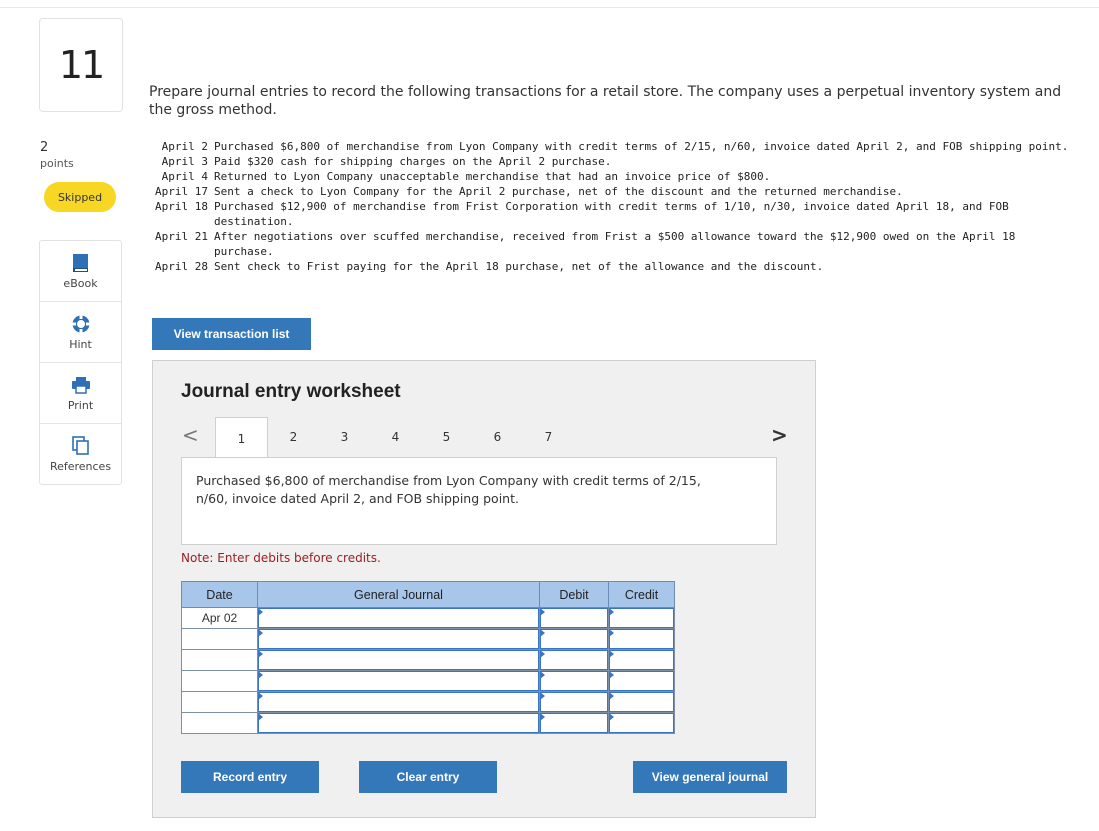 This screenshot has width=1099, height=831. What do you see at coordinates (428, 777) in the screenshot?
I see `clear-entry-button: Clear entry` at bounding box center [428, 777].